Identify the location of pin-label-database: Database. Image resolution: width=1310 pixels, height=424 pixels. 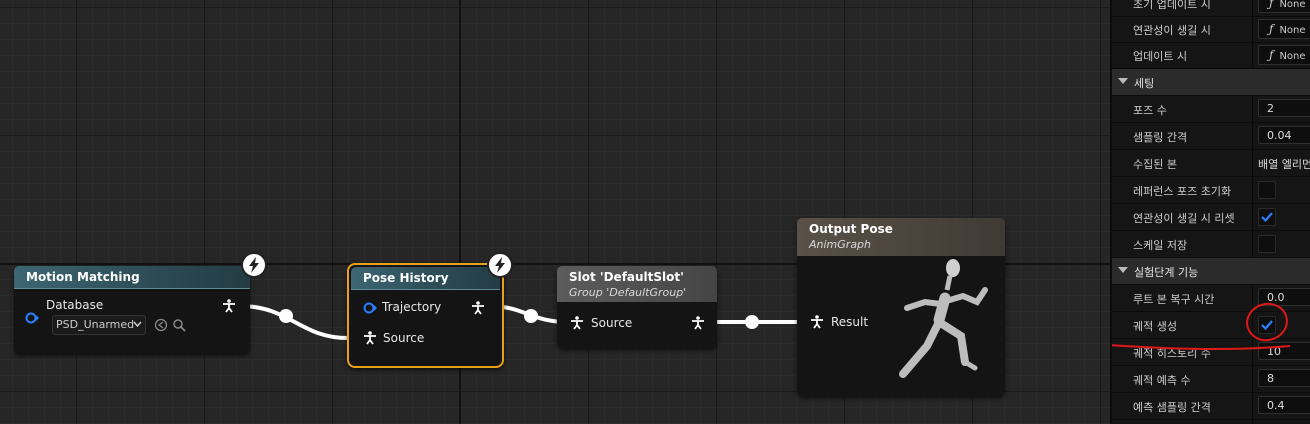
(75, 305).